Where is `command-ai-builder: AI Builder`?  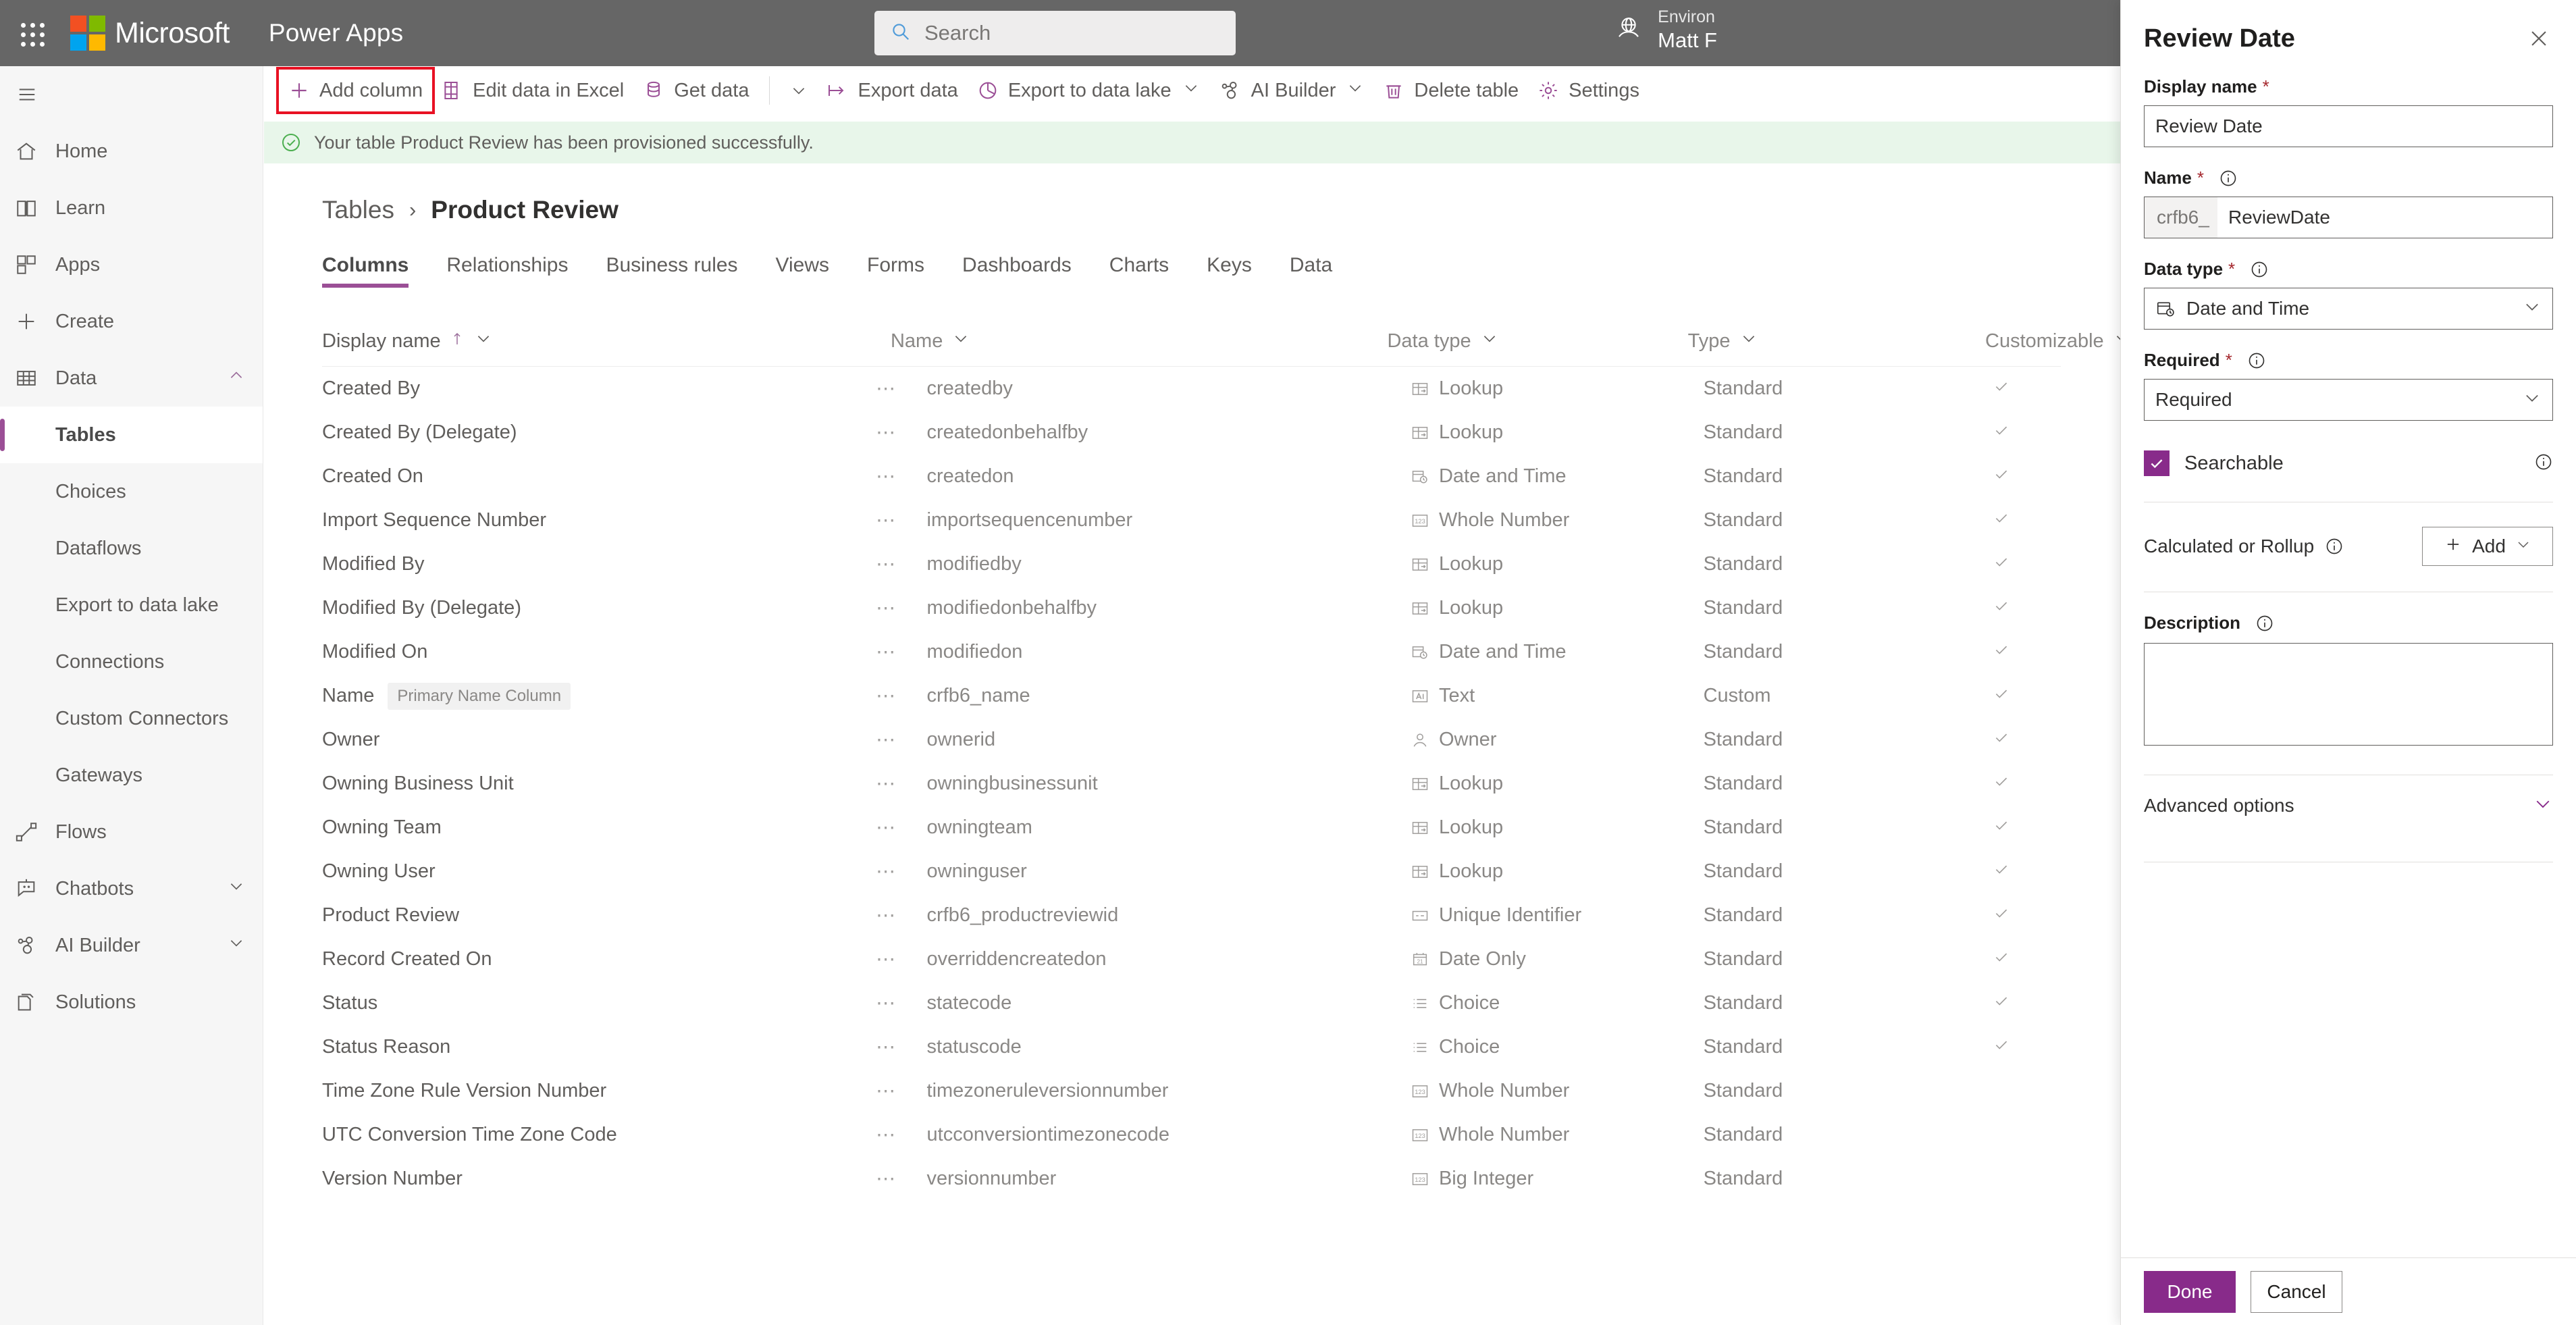 command-ai-builder: AI Builder is located at coordinates (1291, 90).